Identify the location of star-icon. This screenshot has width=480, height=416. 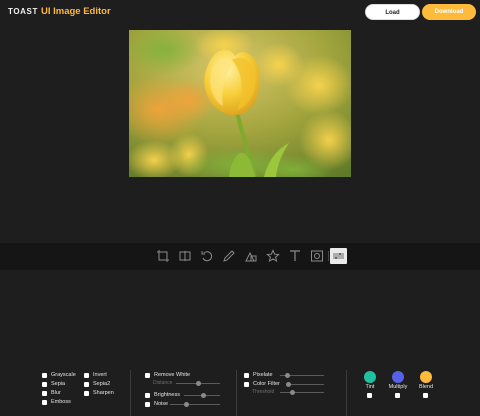
(273, 256).